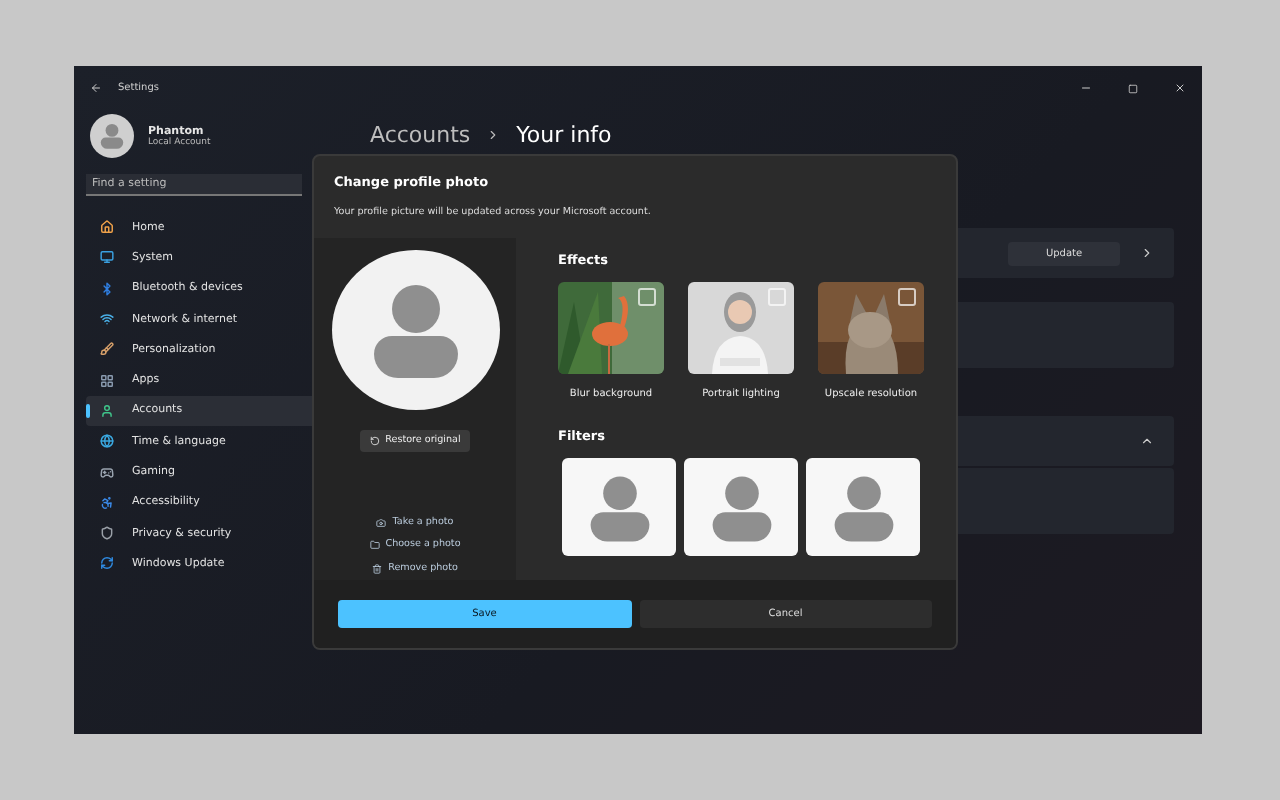 This screenshot has width=1280, height=800. What do you see at coordinates (1086, 88) in the screenshot?
I see `minimize-icon` at bounding box center [1086, 88].